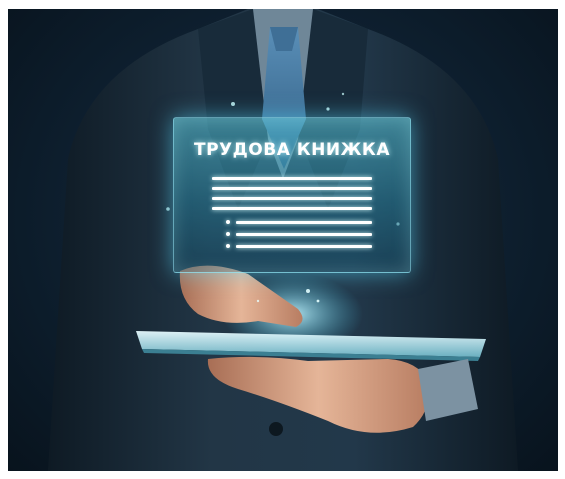 This screenshot has height=479, width=565. Describe the element at coordinates (292, 195) in the screenshot. I see `hologram-document: ТРУДОВА КНИЖКА` at that location.